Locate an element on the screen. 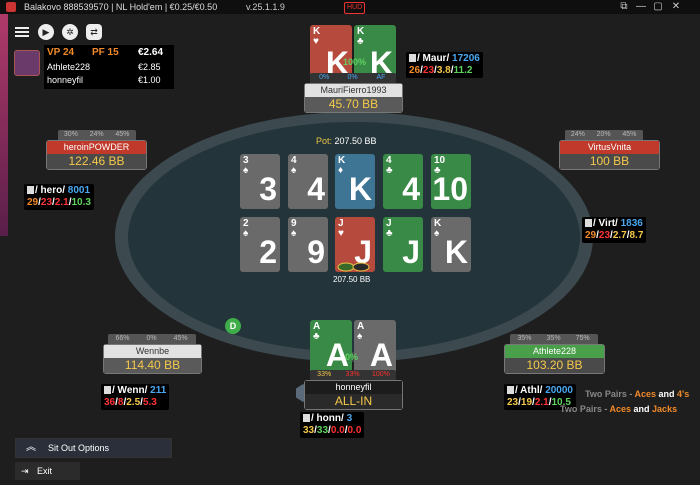 The image size is (700, 485). bar-value: 0% is located at coordinates (352, 77).